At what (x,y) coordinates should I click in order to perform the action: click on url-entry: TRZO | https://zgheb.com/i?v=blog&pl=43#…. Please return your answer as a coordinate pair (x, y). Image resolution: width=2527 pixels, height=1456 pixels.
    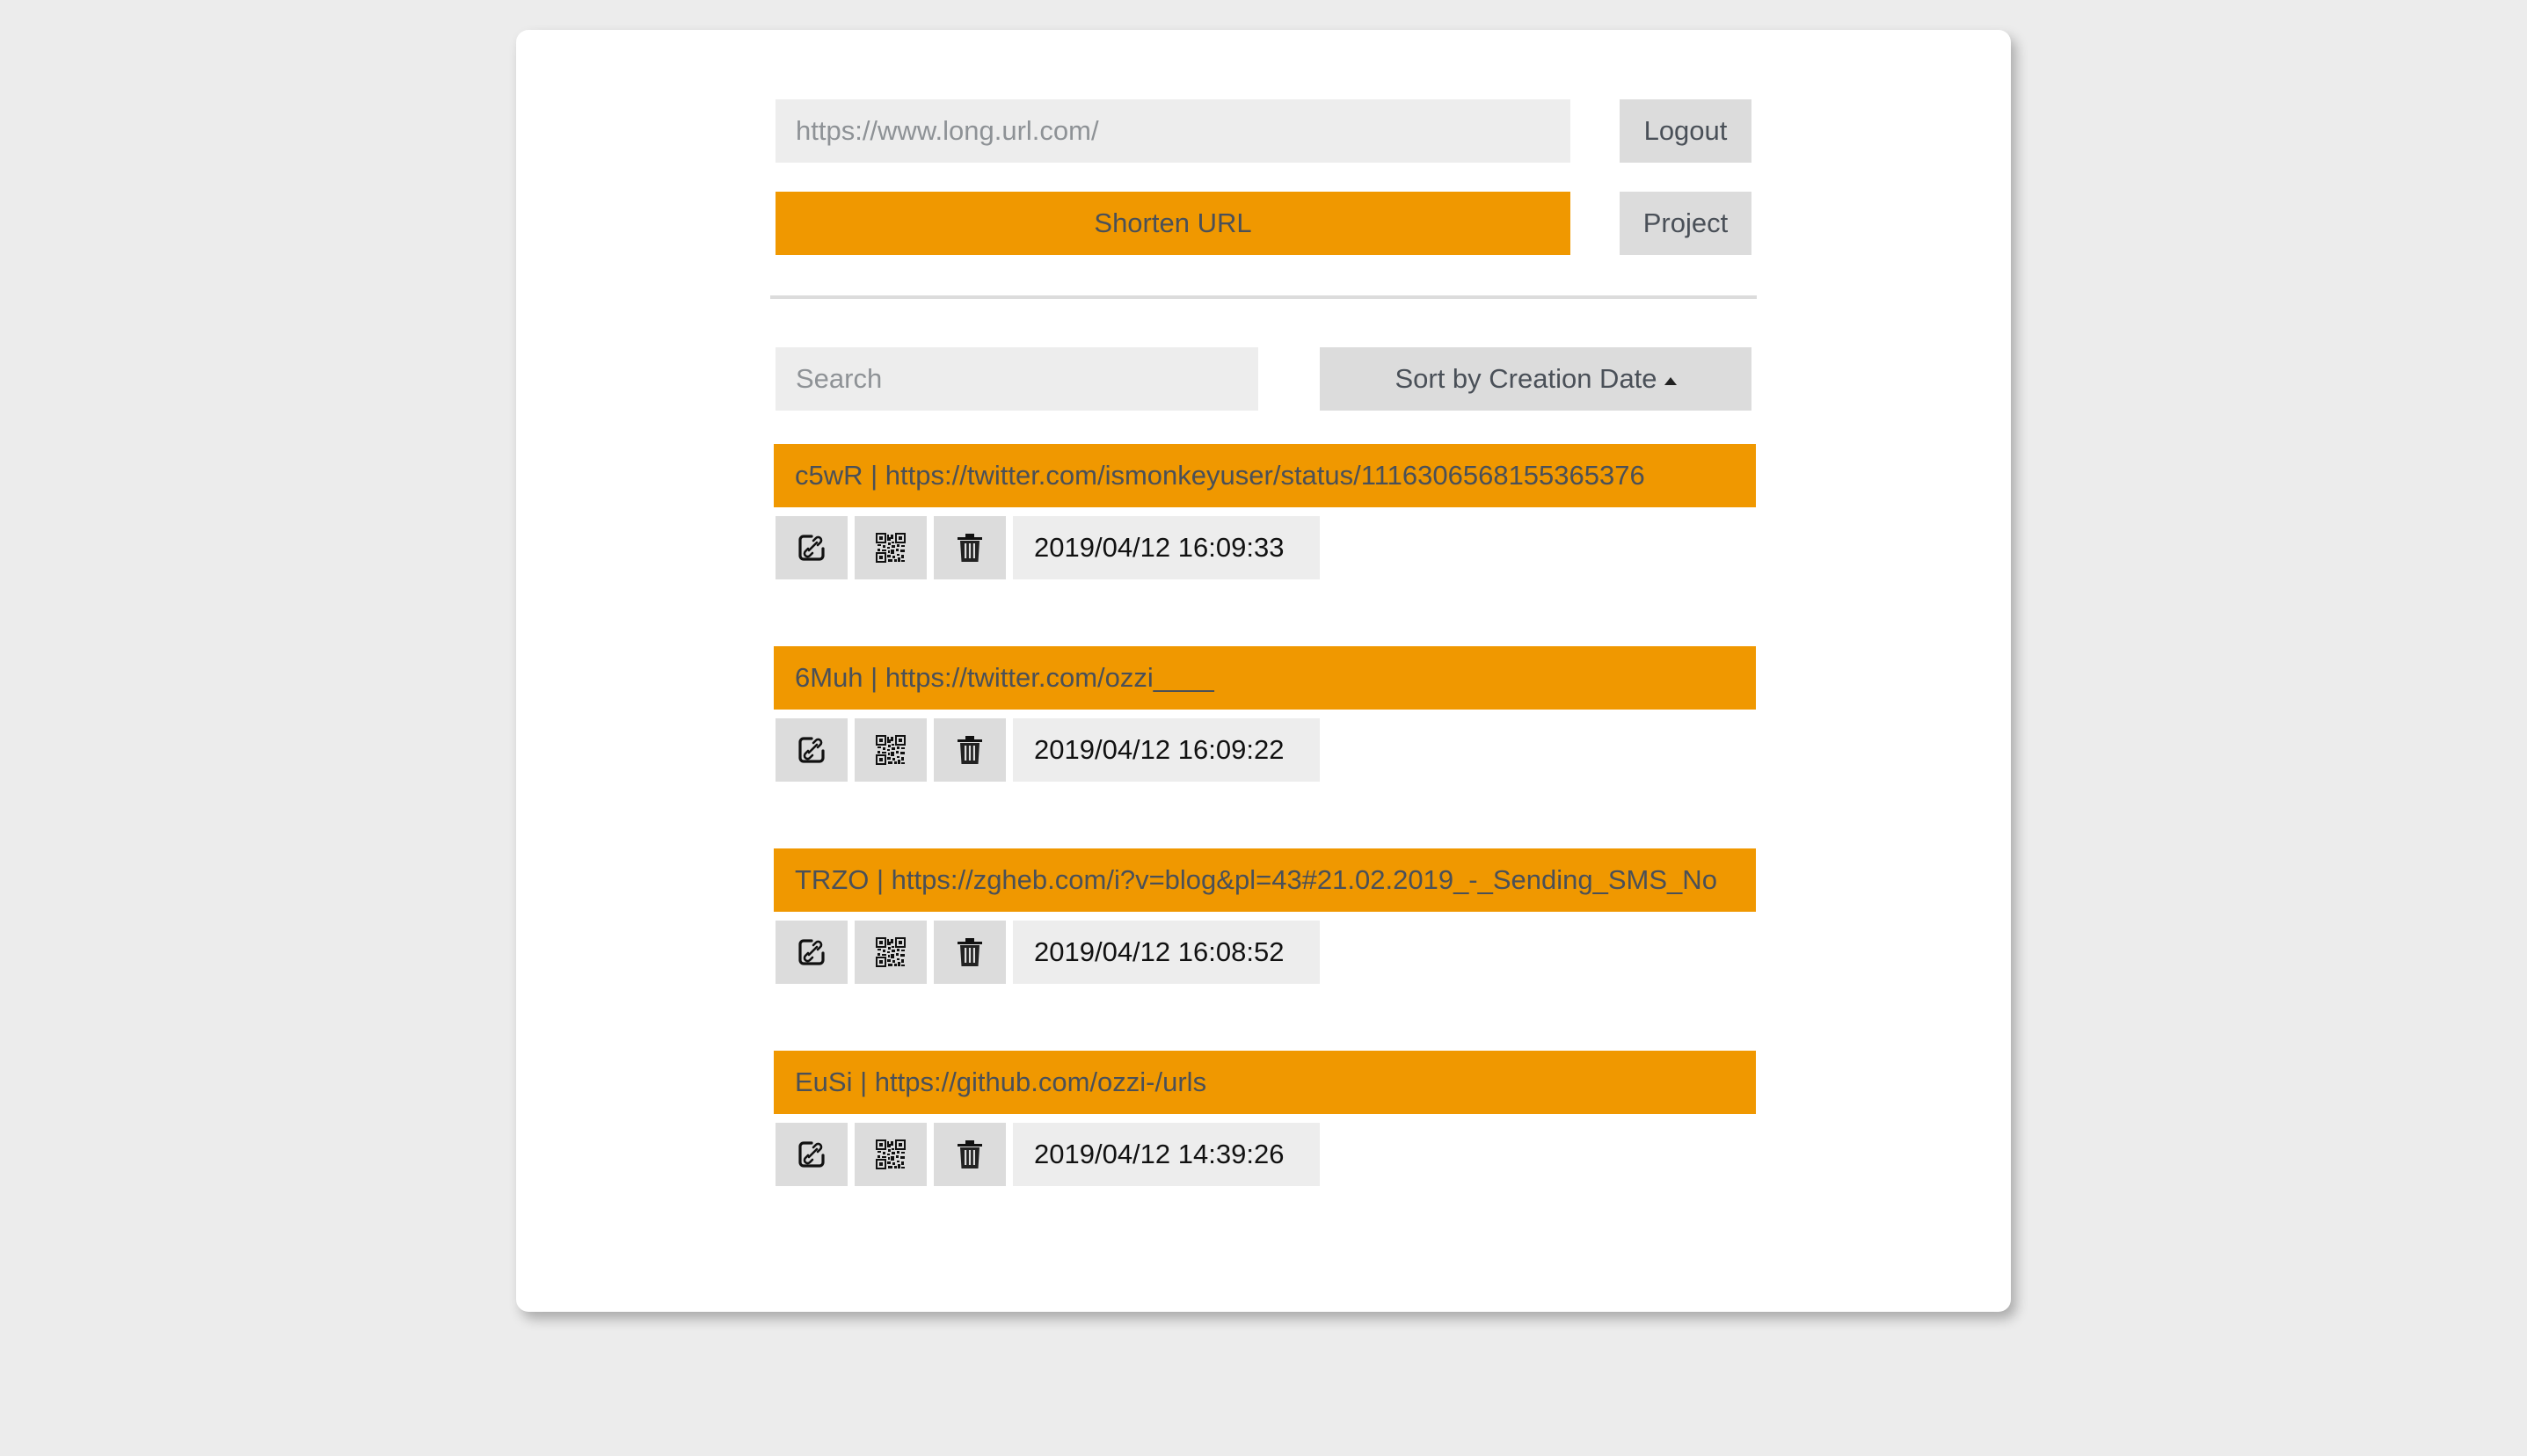
    Looking at the image, I should click on (1265, 916).